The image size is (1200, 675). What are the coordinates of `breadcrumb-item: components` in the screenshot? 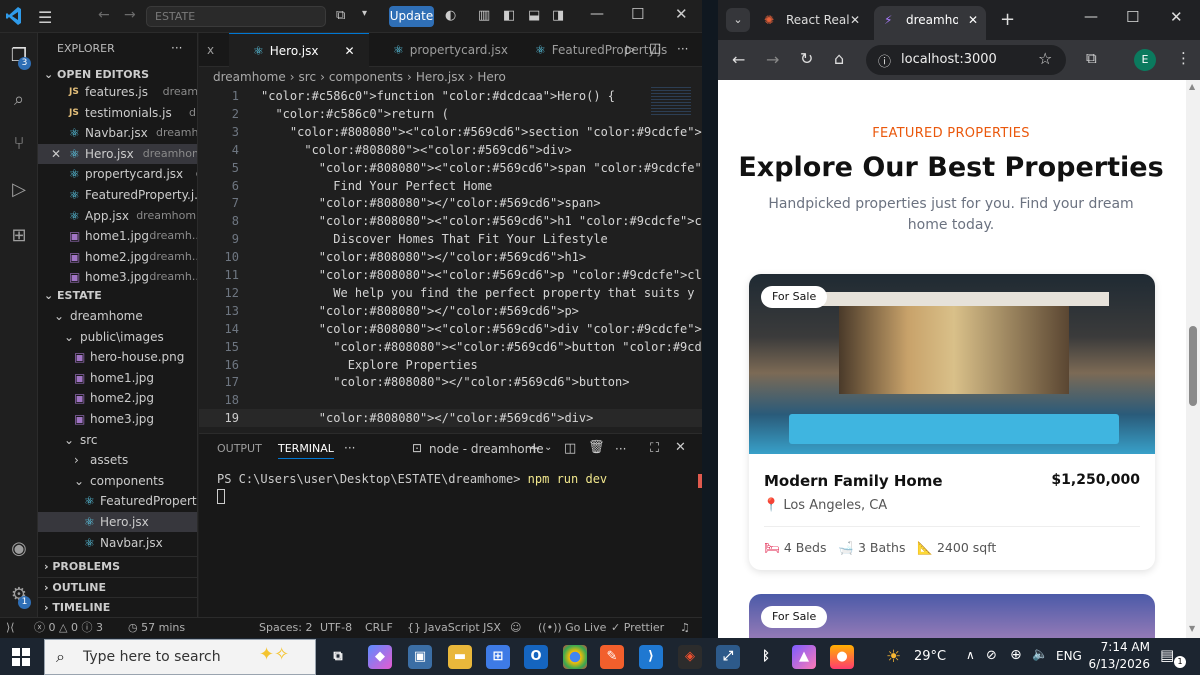 It's located at (366, 77).